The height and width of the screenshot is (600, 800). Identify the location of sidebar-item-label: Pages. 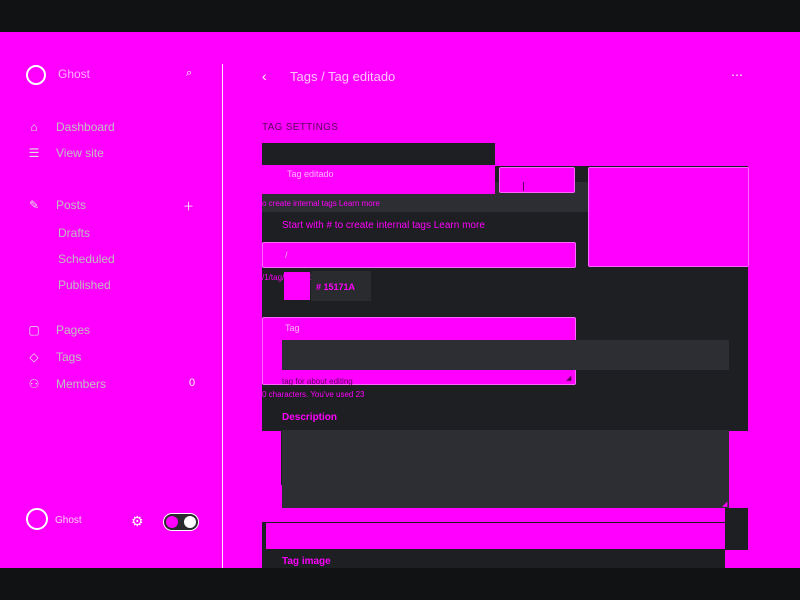
(73, 330).